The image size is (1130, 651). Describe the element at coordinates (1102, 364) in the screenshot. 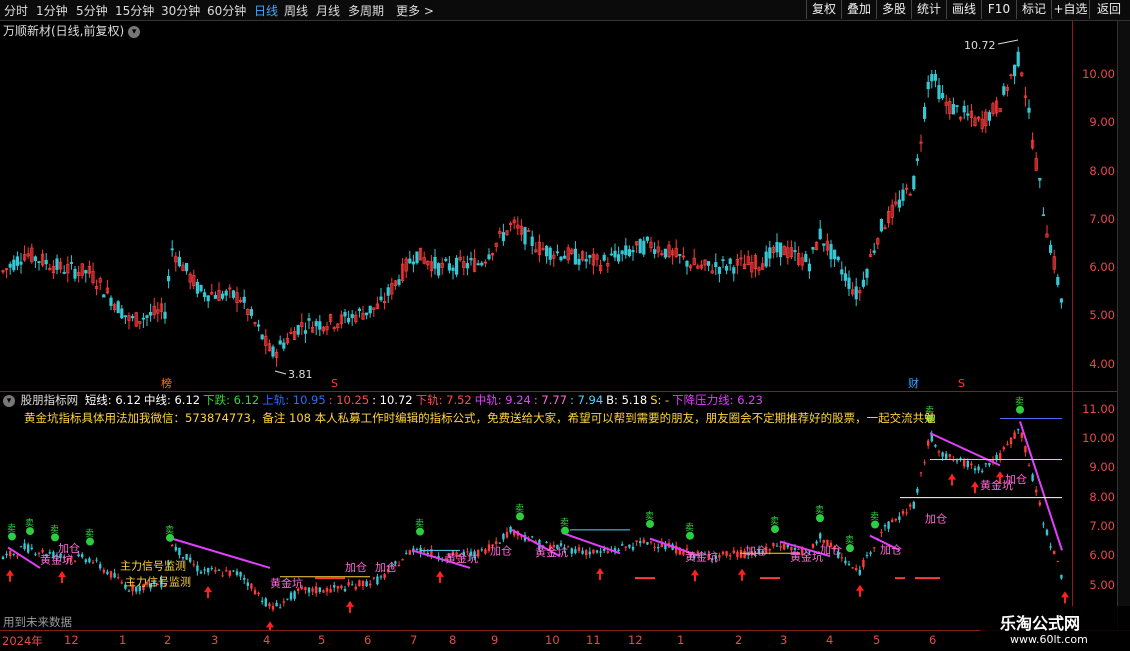

I see `axis-tick: 4.00` at that location.